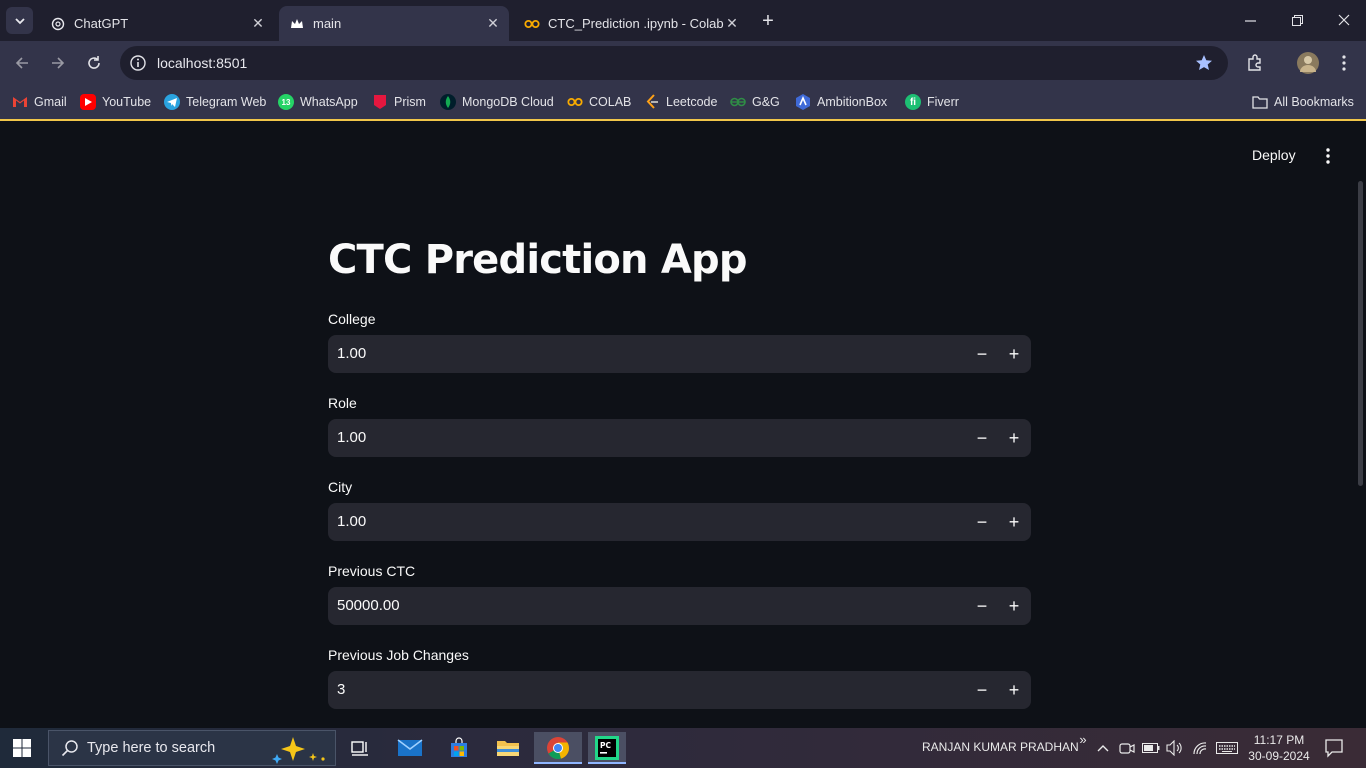  What do you see at coordinates (1103, 748) in the screenshot?
I see `show-hidden-icons-chevron-up-icon` at bounding box center [1103, 748].